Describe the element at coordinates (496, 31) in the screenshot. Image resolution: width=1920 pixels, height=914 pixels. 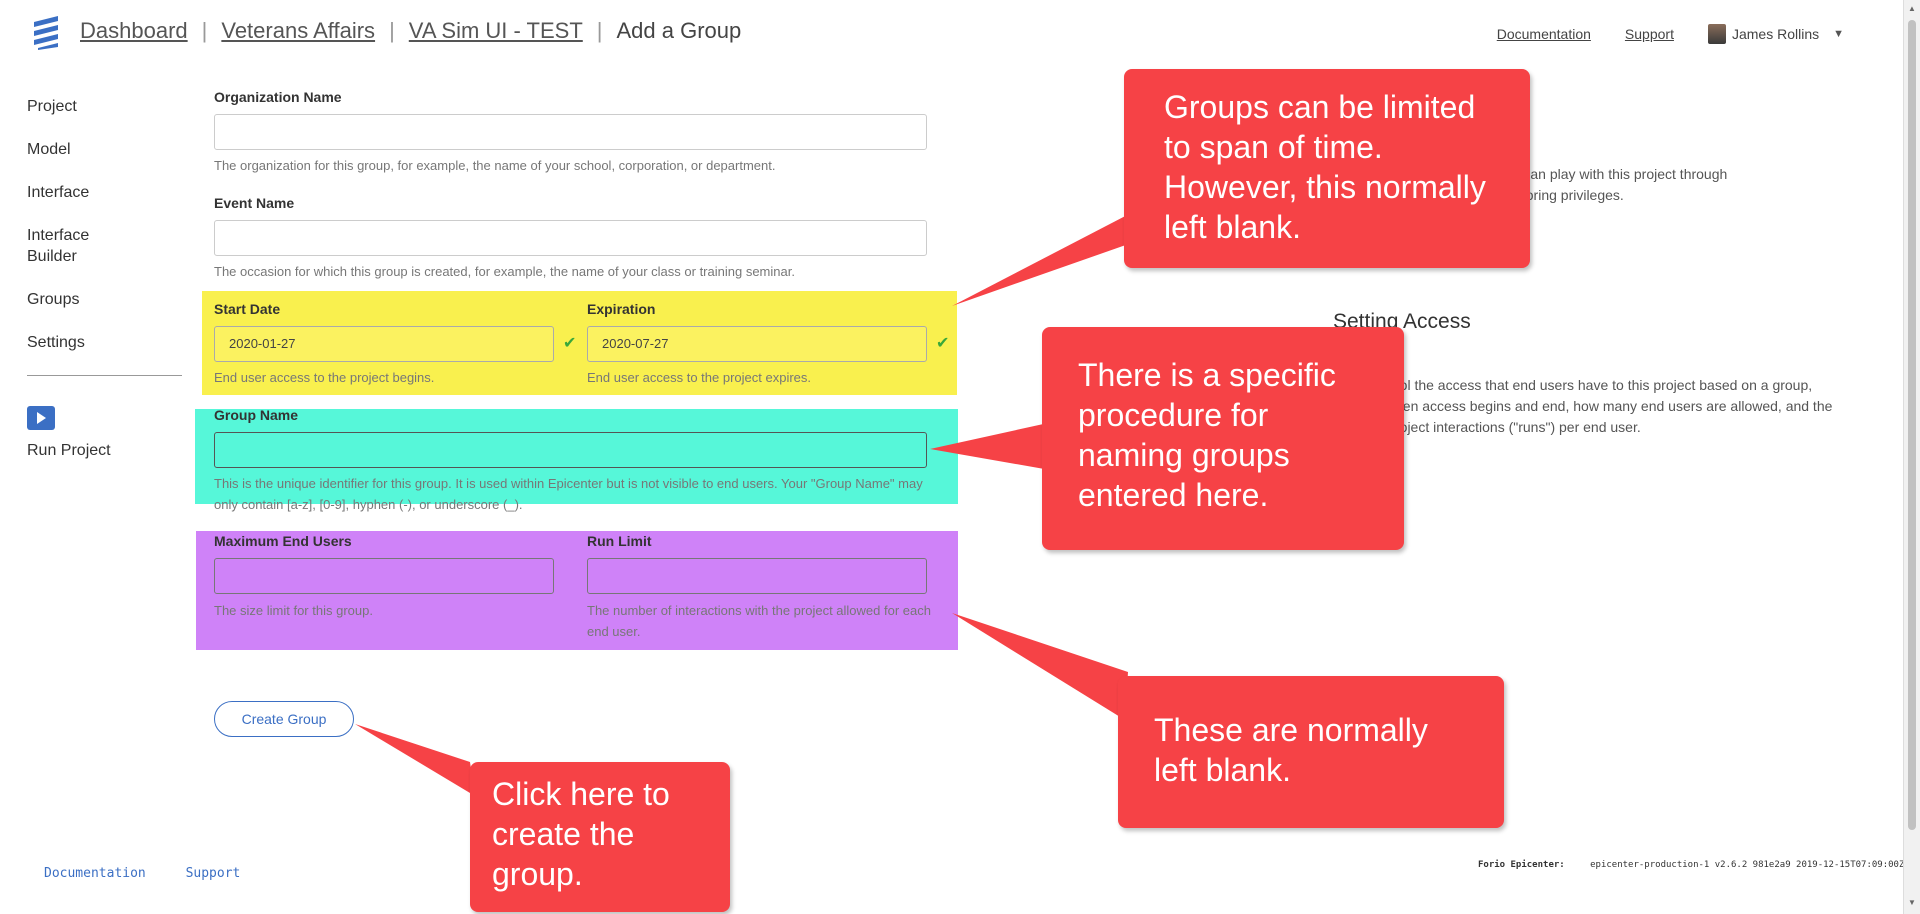
I see `breadcrumb-va-sim-ui-test: VA Sim UI - TEST` at that location.